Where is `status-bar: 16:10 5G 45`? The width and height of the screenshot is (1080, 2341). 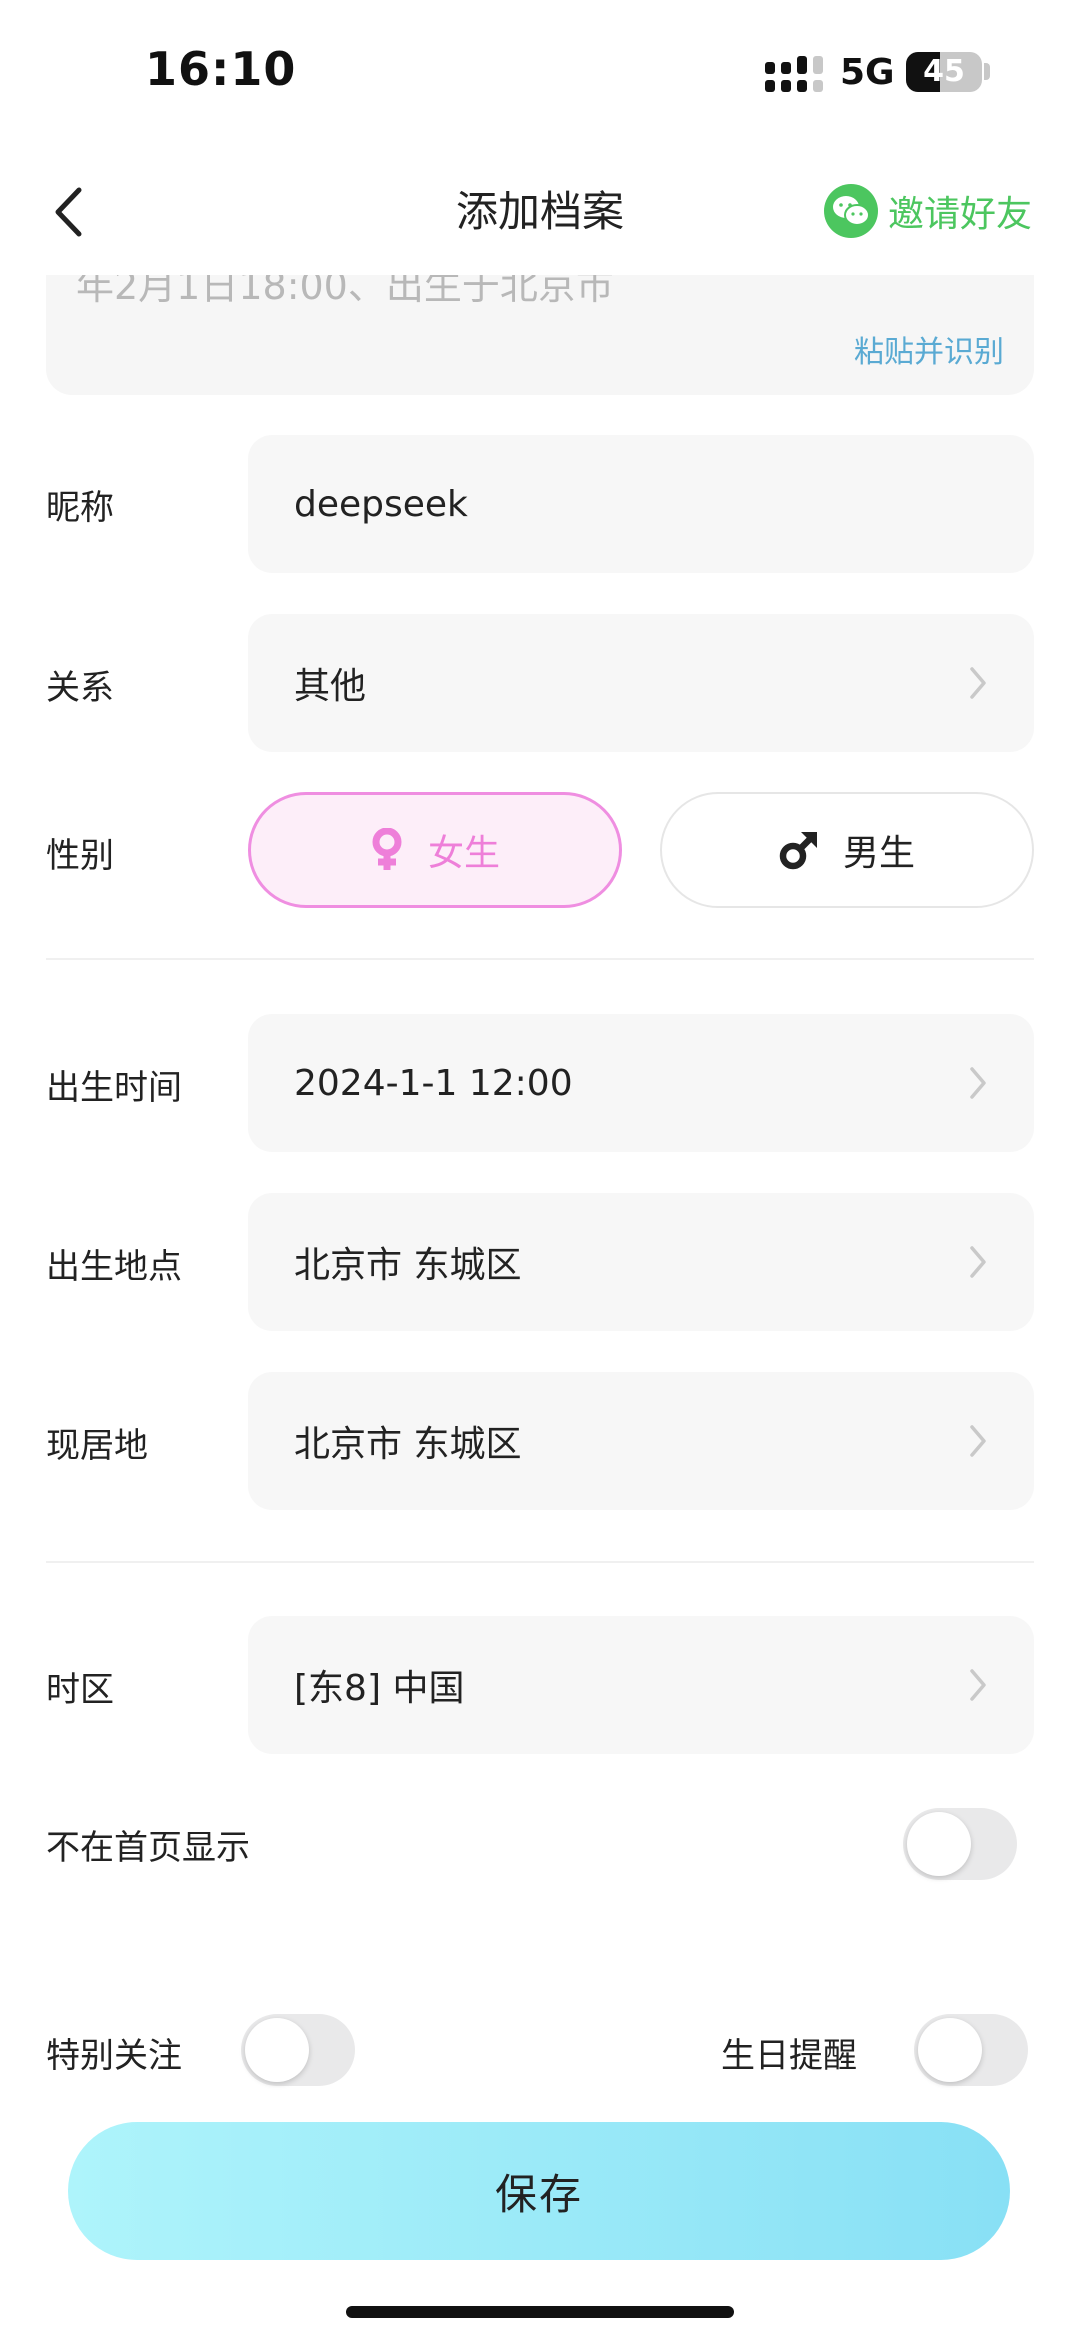
status-bar: 16:10 5G 45 is located at coordinates (540, 75).